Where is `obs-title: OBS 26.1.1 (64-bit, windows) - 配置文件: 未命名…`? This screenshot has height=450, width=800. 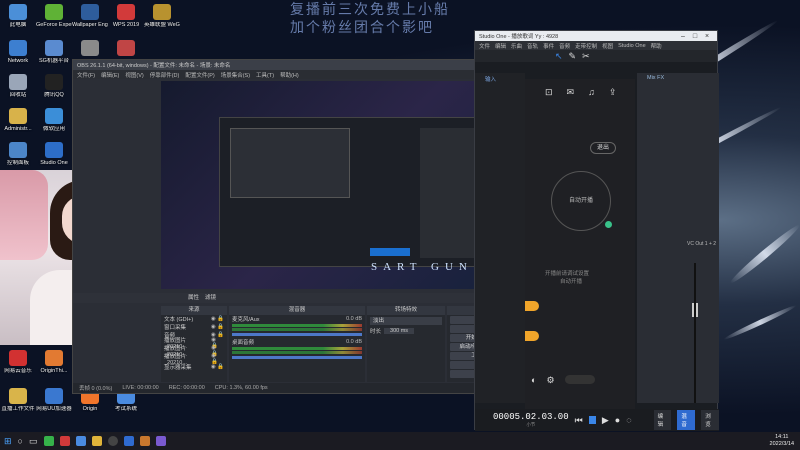 obs-title: OBS 26.1.1 (64-bit, windows) - 配置文件: 未命名… is located at coordinates (154, 66).